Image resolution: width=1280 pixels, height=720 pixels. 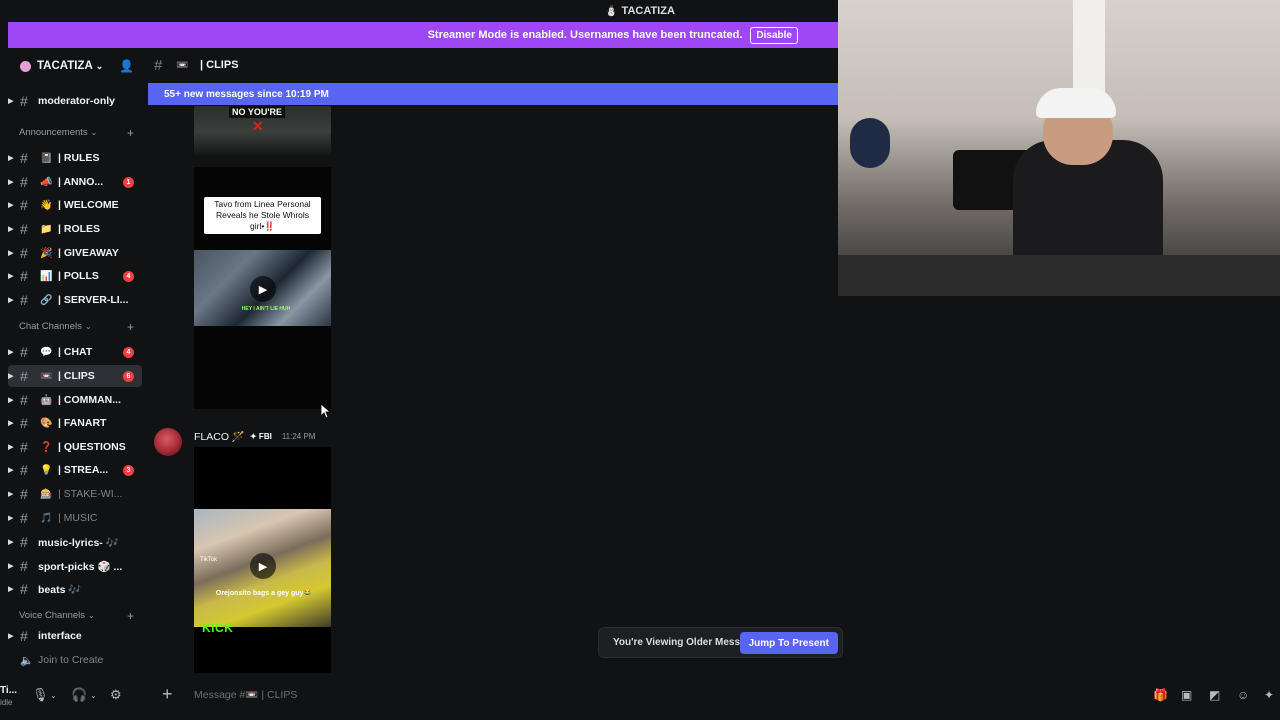 I want to click on sidebar-channel-item: ▶ # 💬 | CHAT 4, so click(x=75, y=352).